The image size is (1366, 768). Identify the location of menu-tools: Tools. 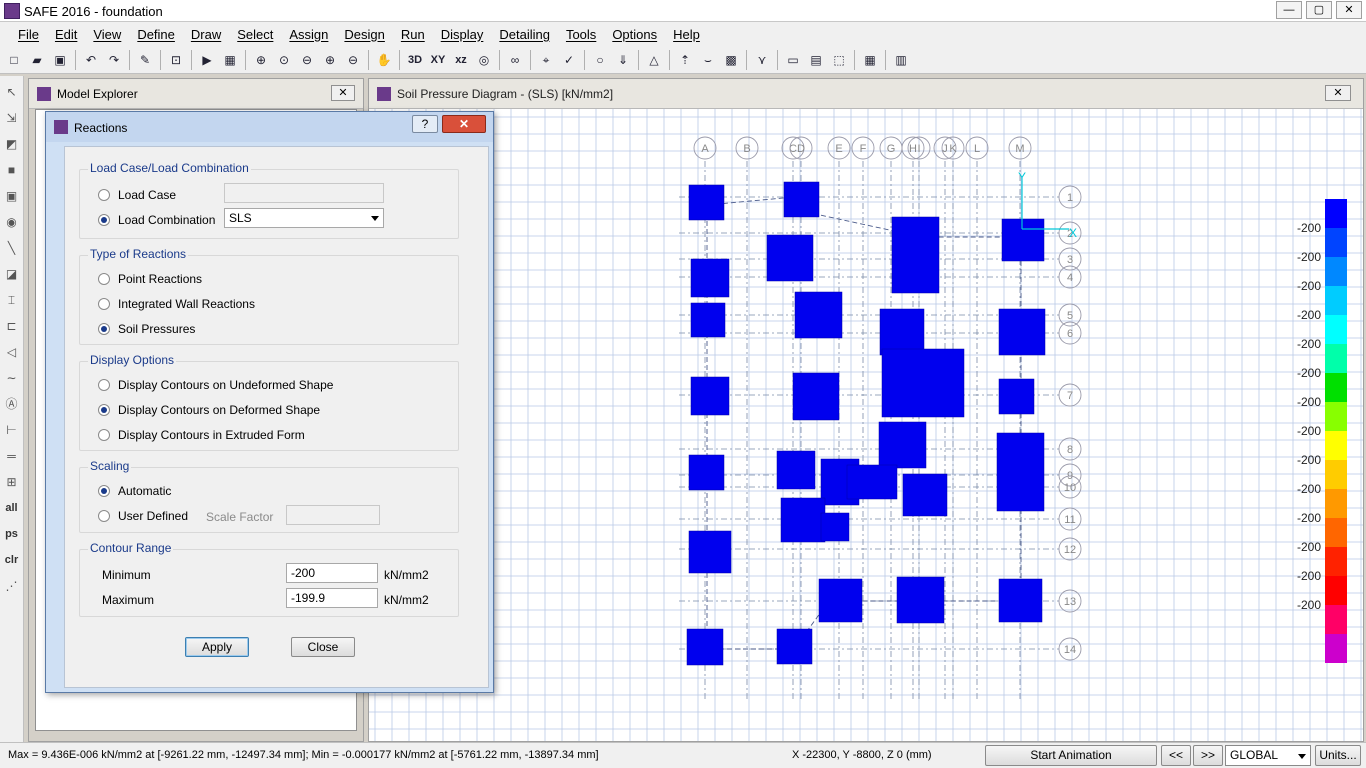
(581, 34).